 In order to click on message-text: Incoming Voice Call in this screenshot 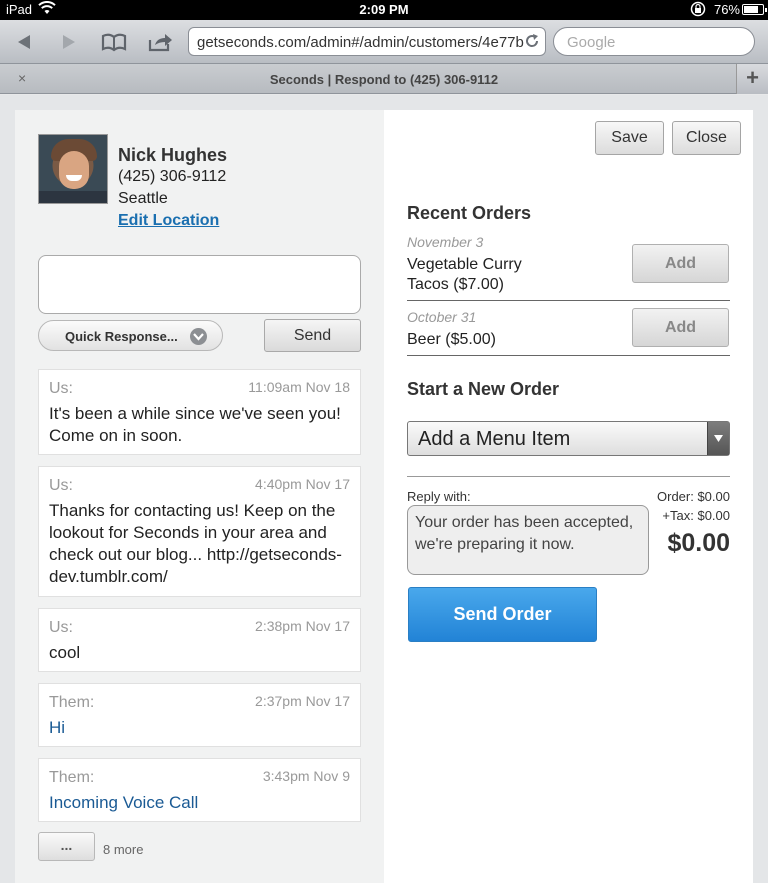, I will do `click(124, 802)`.